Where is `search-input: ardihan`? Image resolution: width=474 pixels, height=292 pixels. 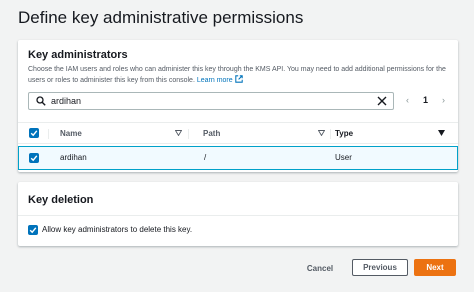
search-input: ardihan is located at coordinates (211, 101).